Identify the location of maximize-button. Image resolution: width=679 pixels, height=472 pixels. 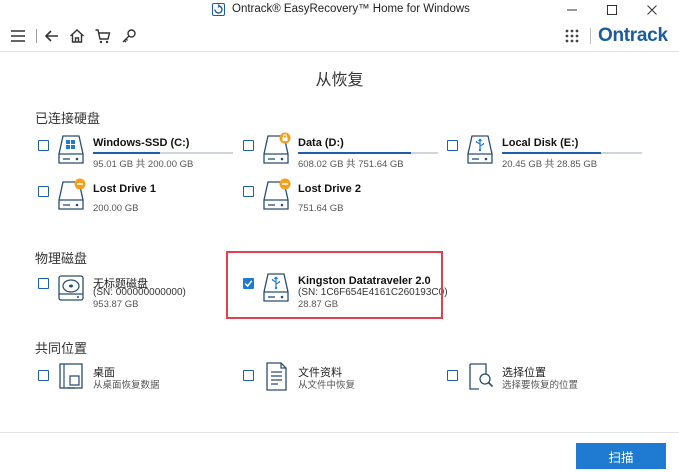
(612, 10).